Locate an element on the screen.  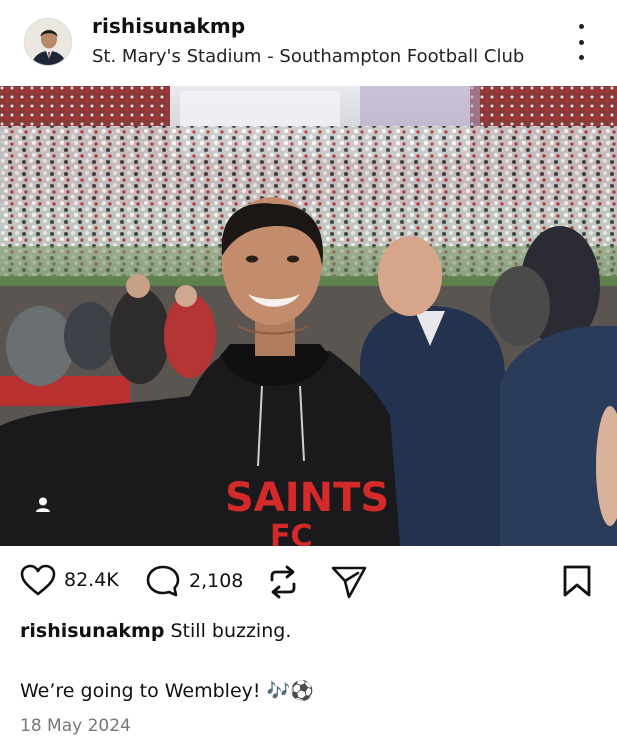
post-date: 18 May 2024 is located at coordinates (75, 726).